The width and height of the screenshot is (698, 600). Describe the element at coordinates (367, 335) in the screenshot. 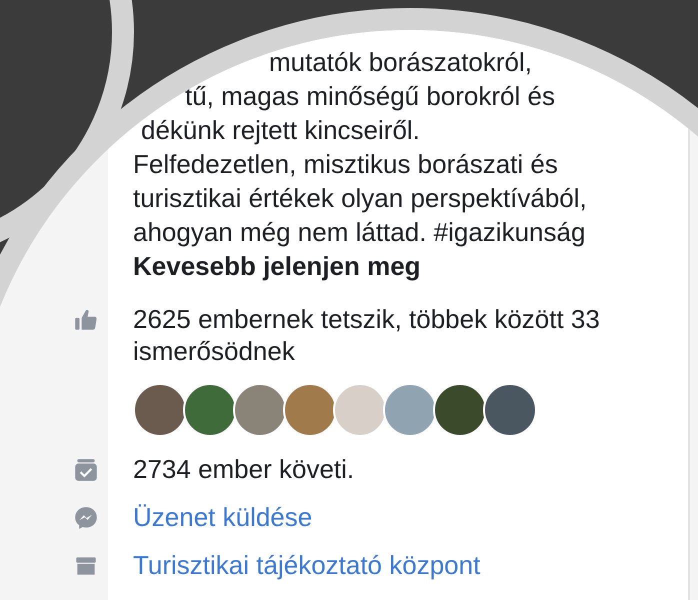

I see `info-text: 2625 embernek tetszik, többek között 33 ismerősödnek` at that location.